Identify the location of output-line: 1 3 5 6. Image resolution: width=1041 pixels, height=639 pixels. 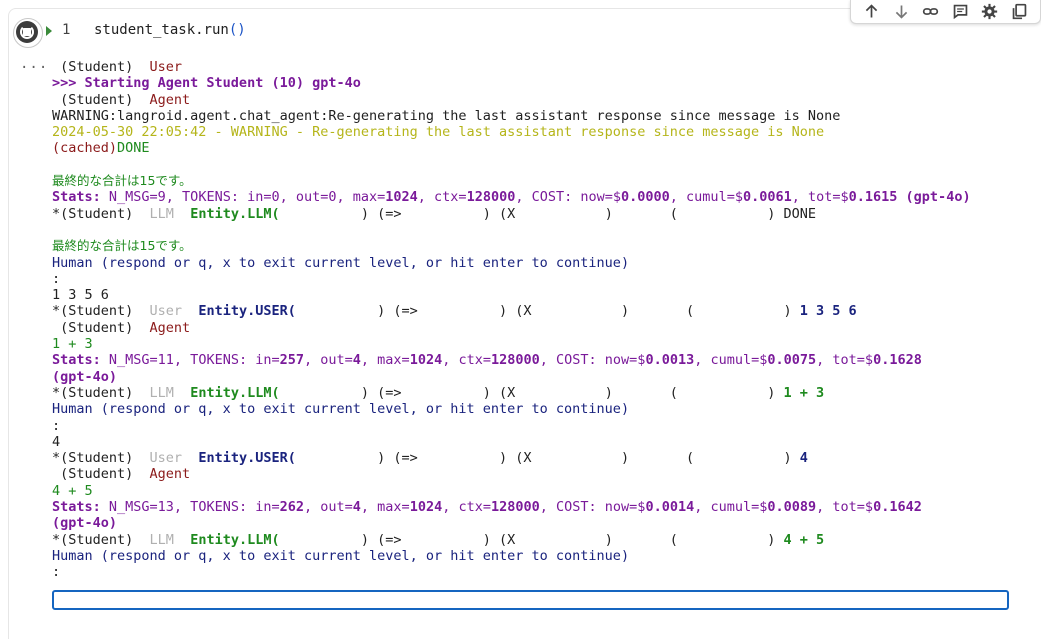
(80, 295).